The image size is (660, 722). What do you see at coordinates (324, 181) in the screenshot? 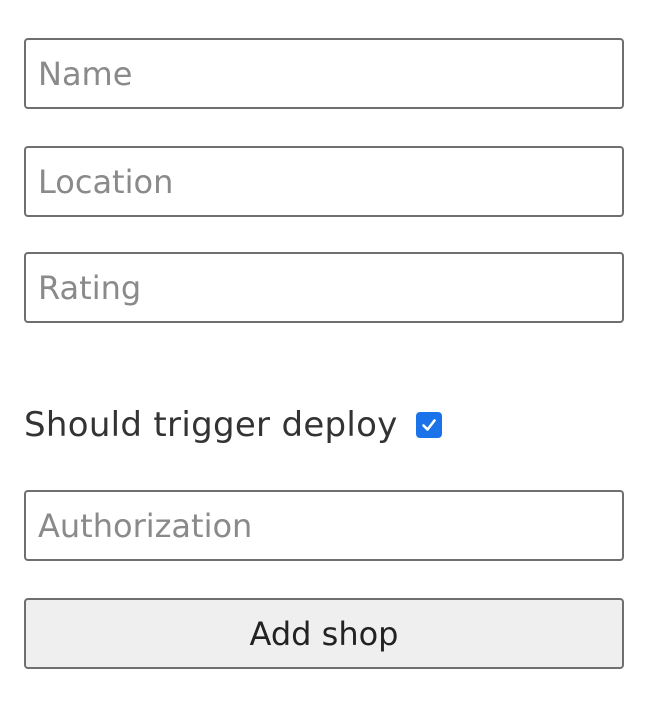
I see `location-input` at bounding box center [324, 181].